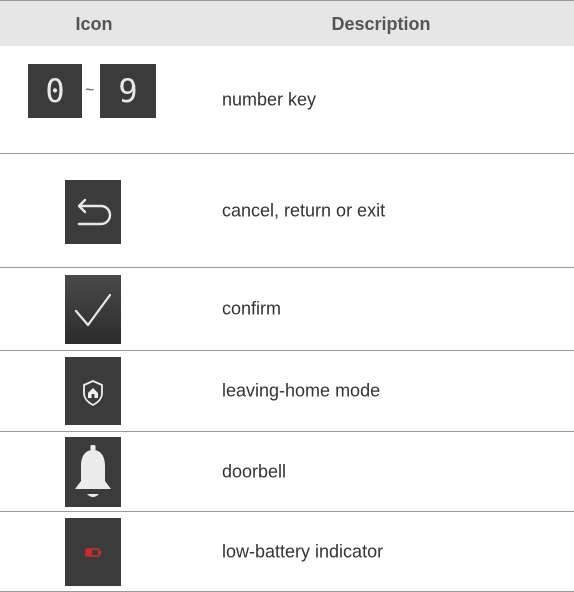 This screenshot has width=574, height=592. I want to click on digit-zero-key-icon: 0, so click(55, 91).